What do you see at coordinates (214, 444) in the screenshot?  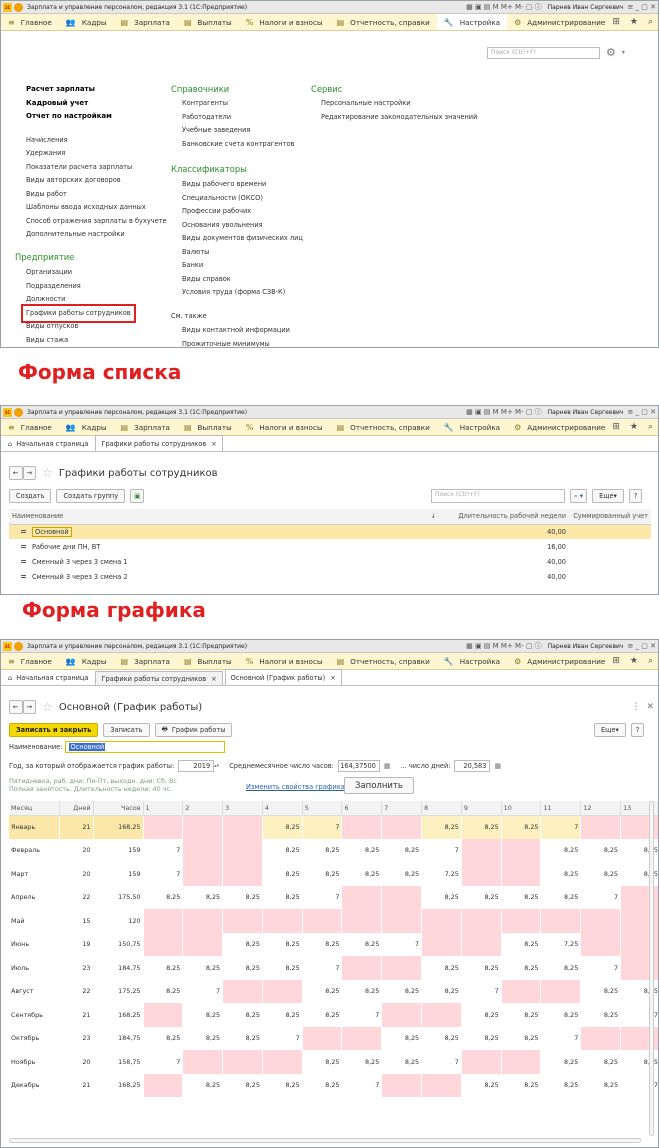 I see `close-icon: ×` at bounding box center [214, 444].